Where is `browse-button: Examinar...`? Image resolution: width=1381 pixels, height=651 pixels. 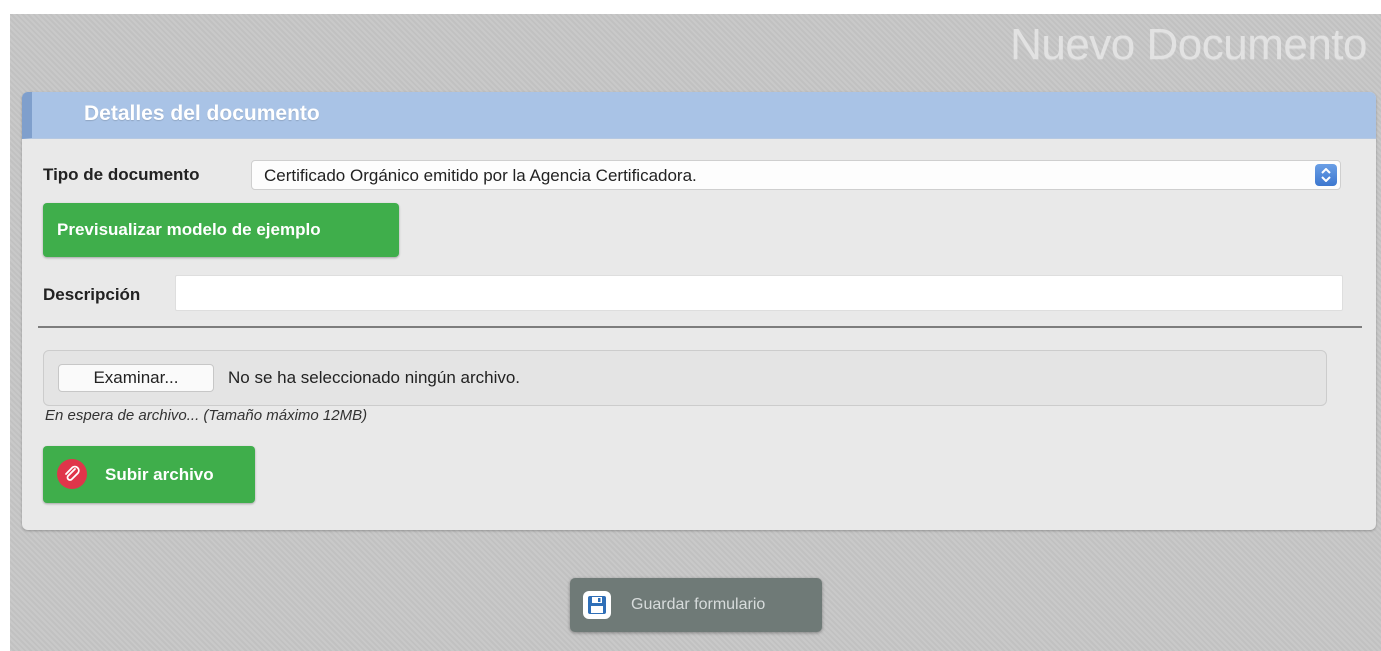
browse-button: Examinar... is located at coordinates (136, 378).